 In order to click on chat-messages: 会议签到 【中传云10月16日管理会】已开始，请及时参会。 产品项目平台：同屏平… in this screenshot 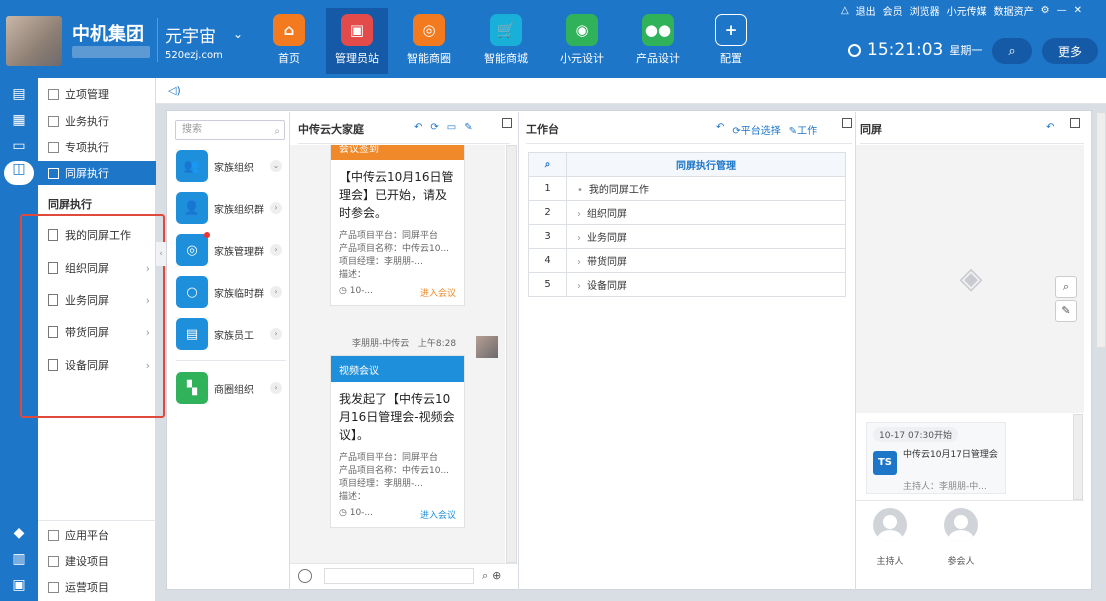, I will do `click(397, 354)`.